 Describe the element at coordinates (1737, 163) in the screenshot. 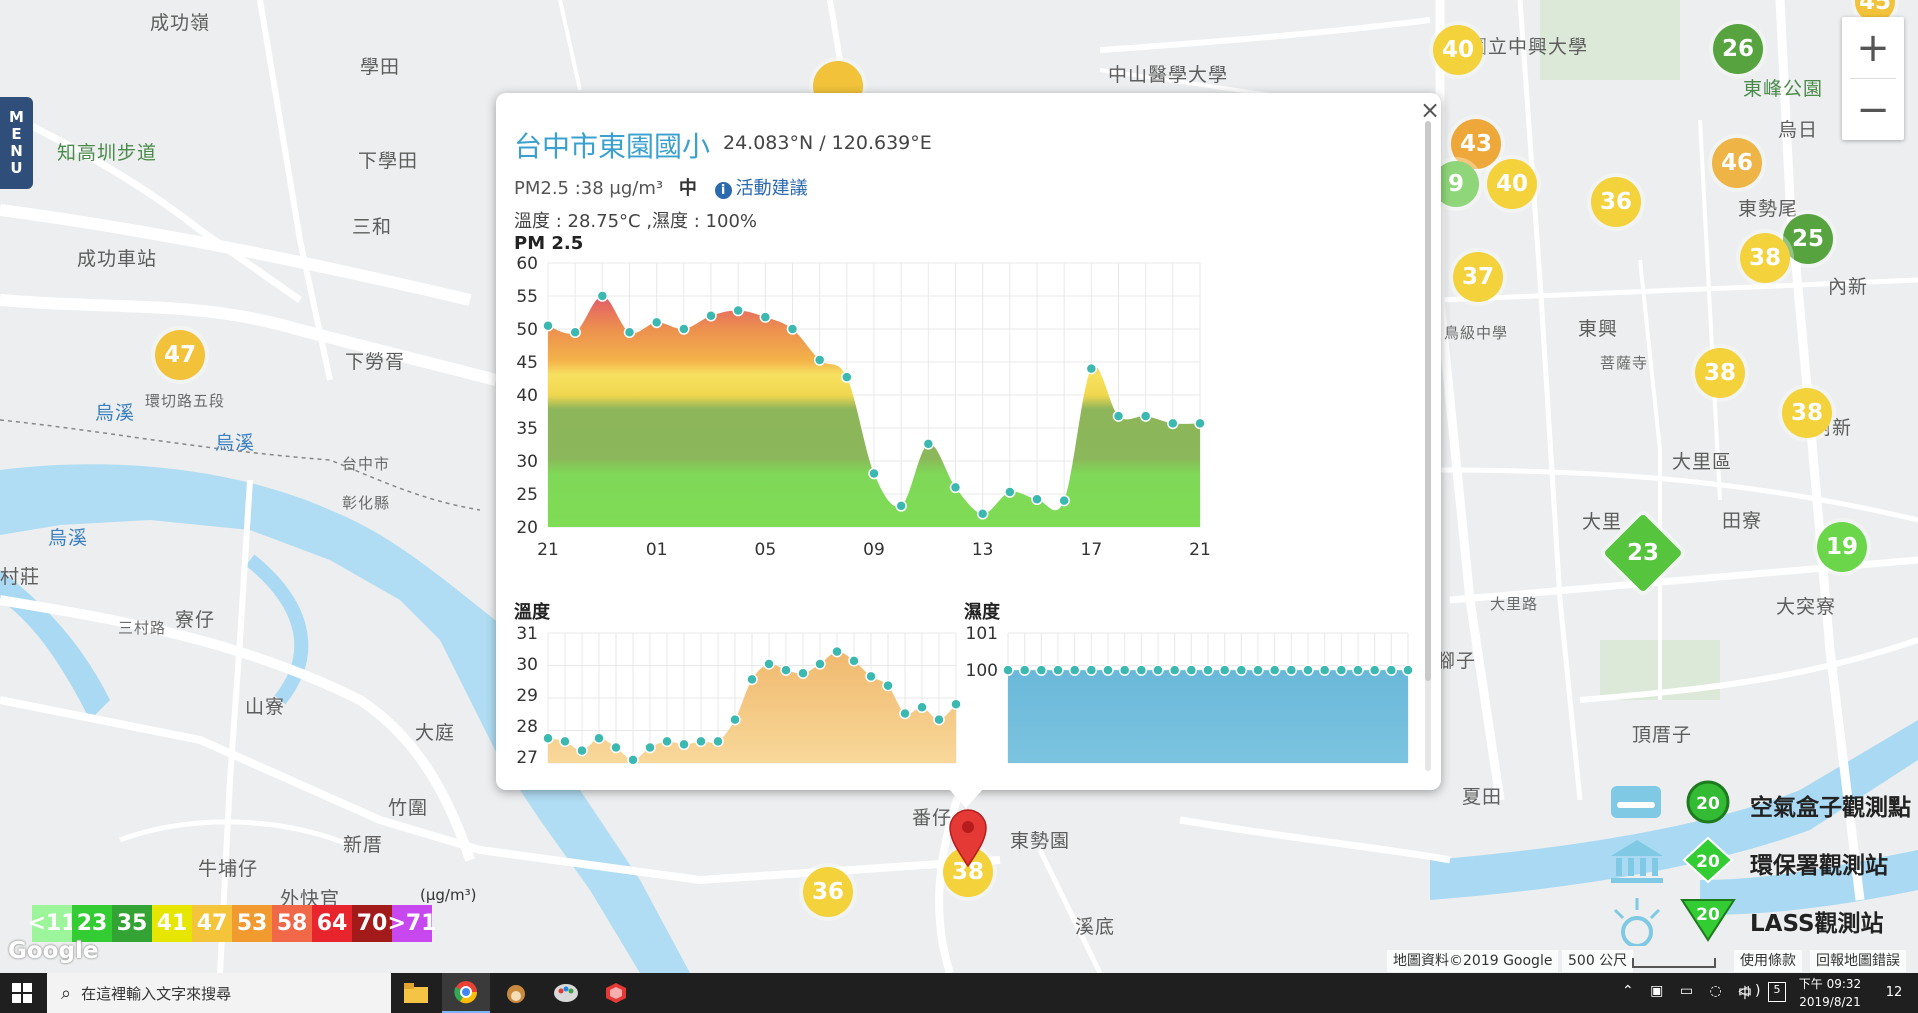

I see `station-marker-m46: 46` at that location.